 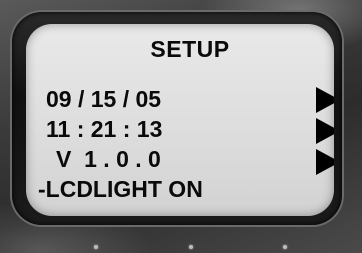 What do you see at coordinates (108, 159) in the screenshot?
I see `version-row: V 1 . 0 . 0` at bounding box center [108, 159].